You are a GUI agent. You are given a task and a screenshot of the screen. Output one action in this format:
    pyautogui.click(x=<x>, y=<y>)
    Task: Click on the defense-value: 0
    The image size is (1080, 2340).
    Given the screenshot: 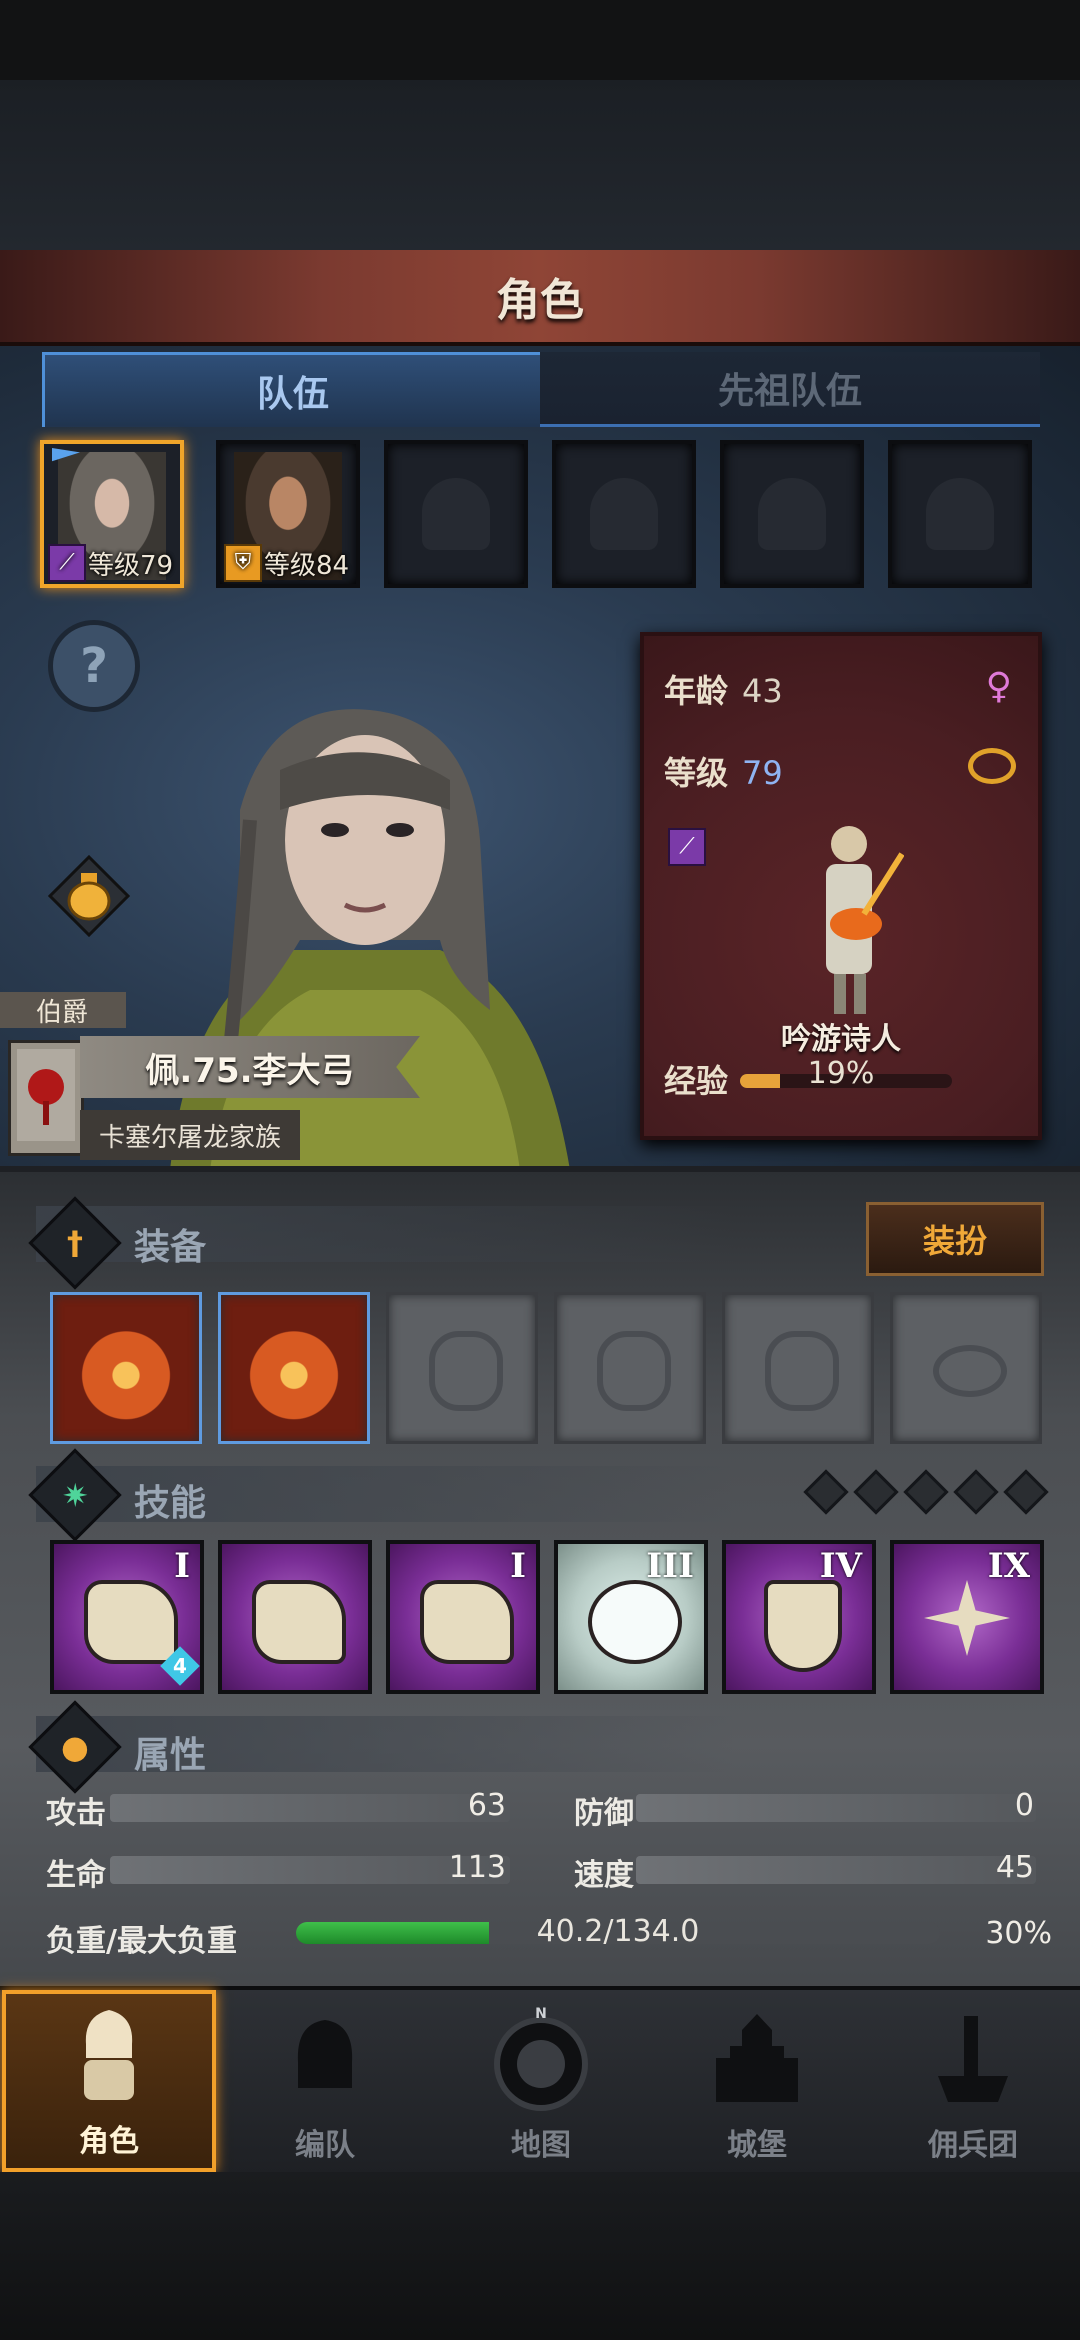 What is the action you would take?
    pyautogui.click(x=1024, y=1805)
    